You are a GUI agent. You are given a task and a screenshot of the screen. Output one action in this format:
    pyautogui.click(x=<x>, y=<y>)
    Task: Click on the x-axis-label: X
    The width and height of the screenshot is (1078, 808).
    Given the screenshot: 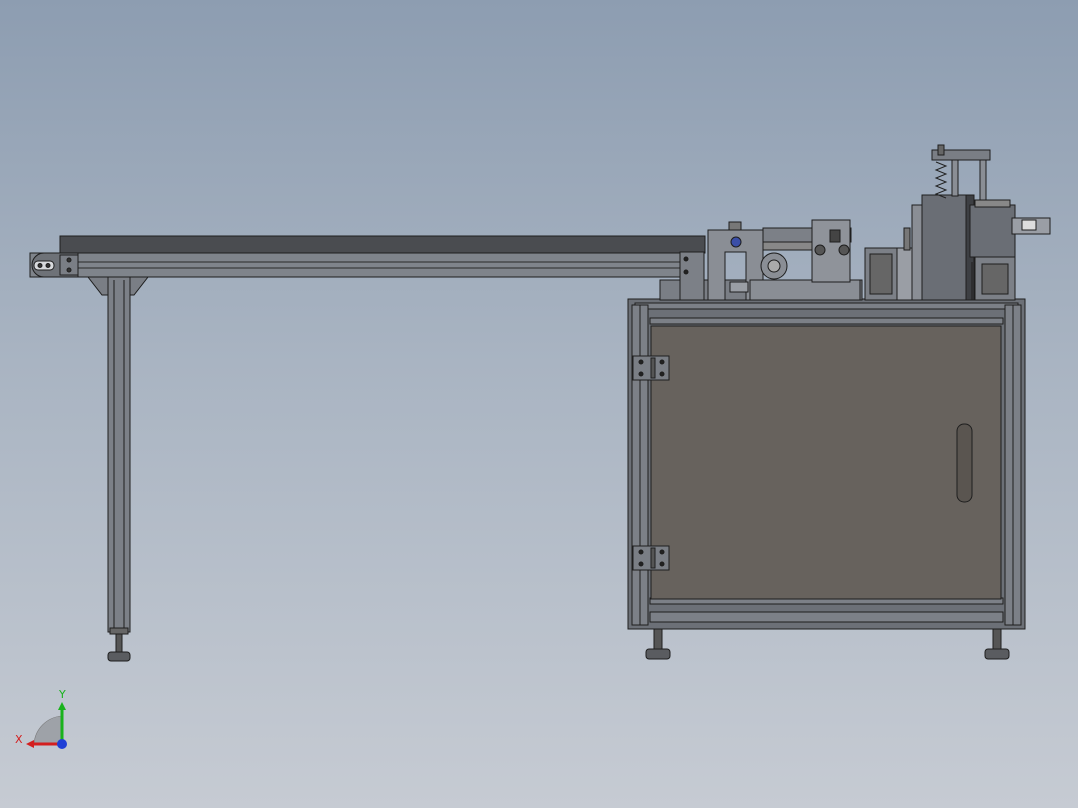 What is the action you would take?
    pyautogui.click(x=19, y=739)
    